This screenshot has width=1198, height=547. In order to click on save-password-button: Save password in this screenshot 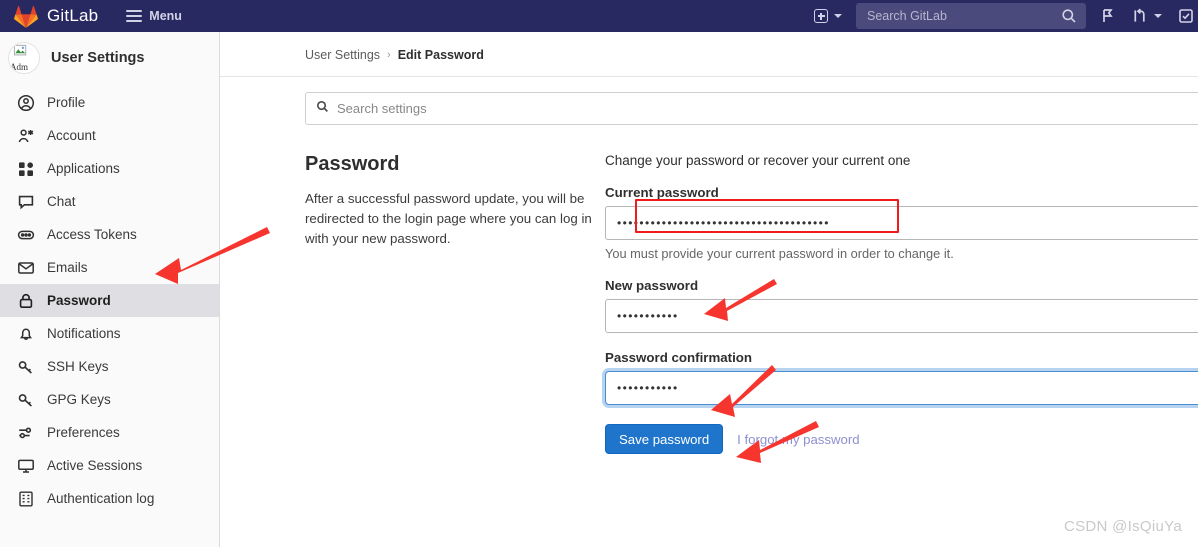, I will do `click(664, 439)`.